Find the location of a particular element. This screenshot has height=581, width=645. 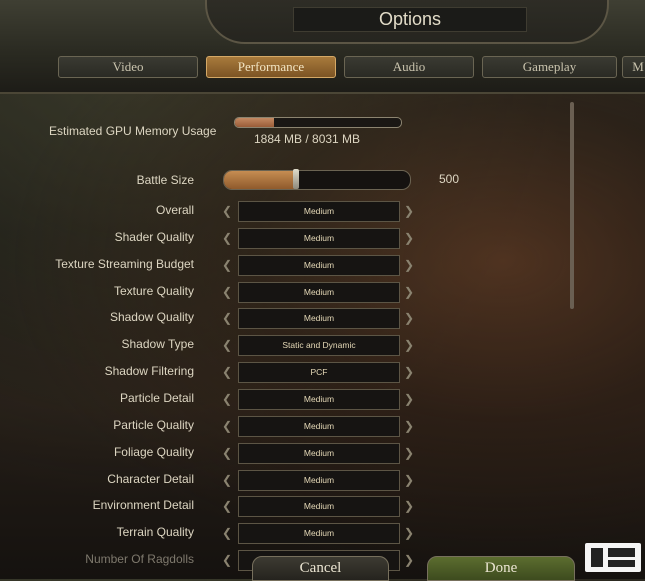

setting-label: Terrain Quality is located at coordinates (155, 532).